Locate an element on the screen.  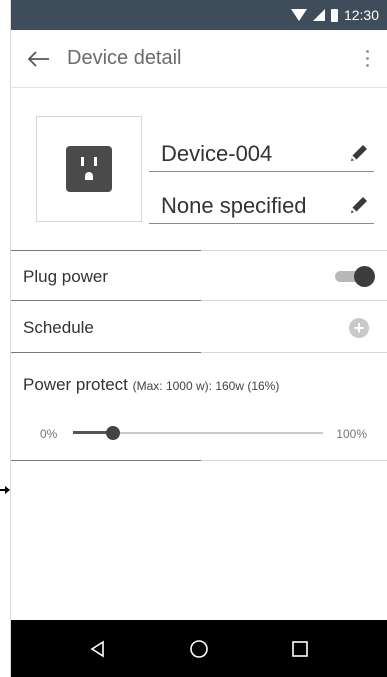
slider-thumb is located at coordinates (113, 433).